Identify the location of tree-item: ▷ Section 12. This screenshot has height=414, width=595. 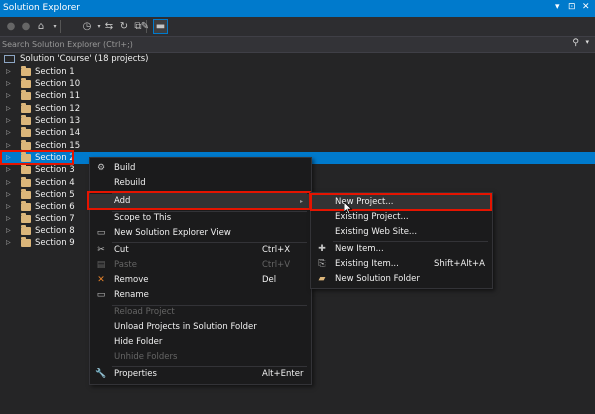
(297, 109).